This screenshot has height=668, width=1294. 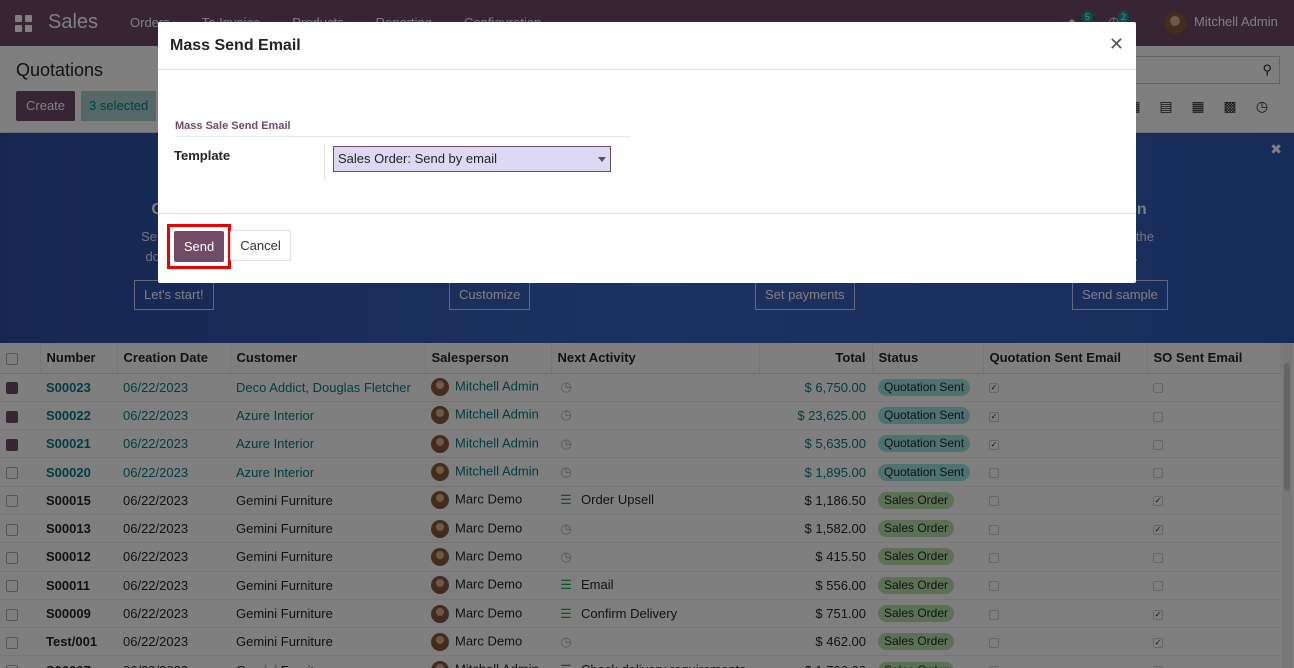 I want to click on send-highlight: Send, so click(x=199, y=246).